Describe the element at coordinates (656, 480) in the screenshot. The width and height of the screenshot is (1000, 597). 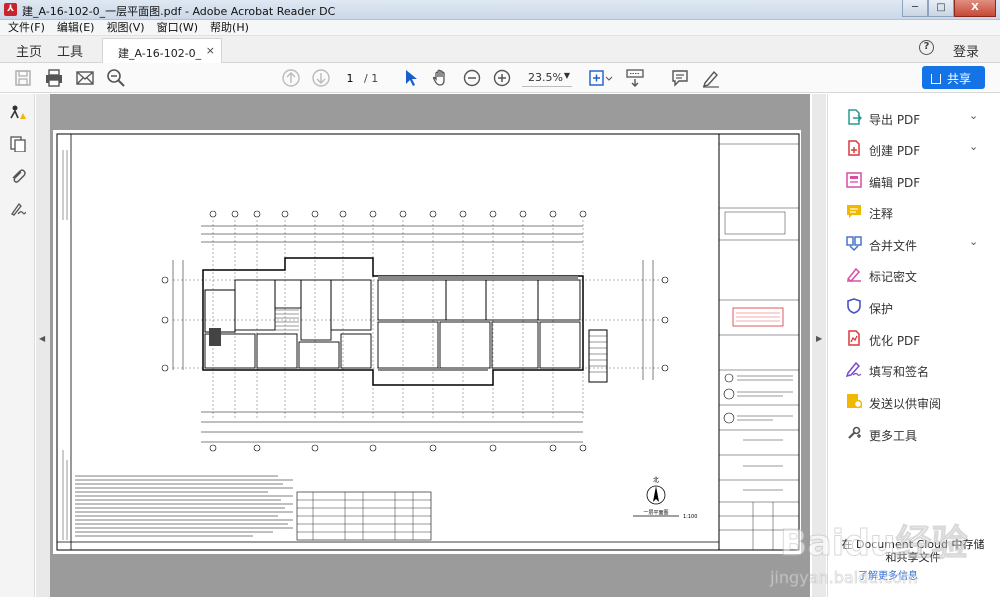
I see `north-label: 北` at that location.